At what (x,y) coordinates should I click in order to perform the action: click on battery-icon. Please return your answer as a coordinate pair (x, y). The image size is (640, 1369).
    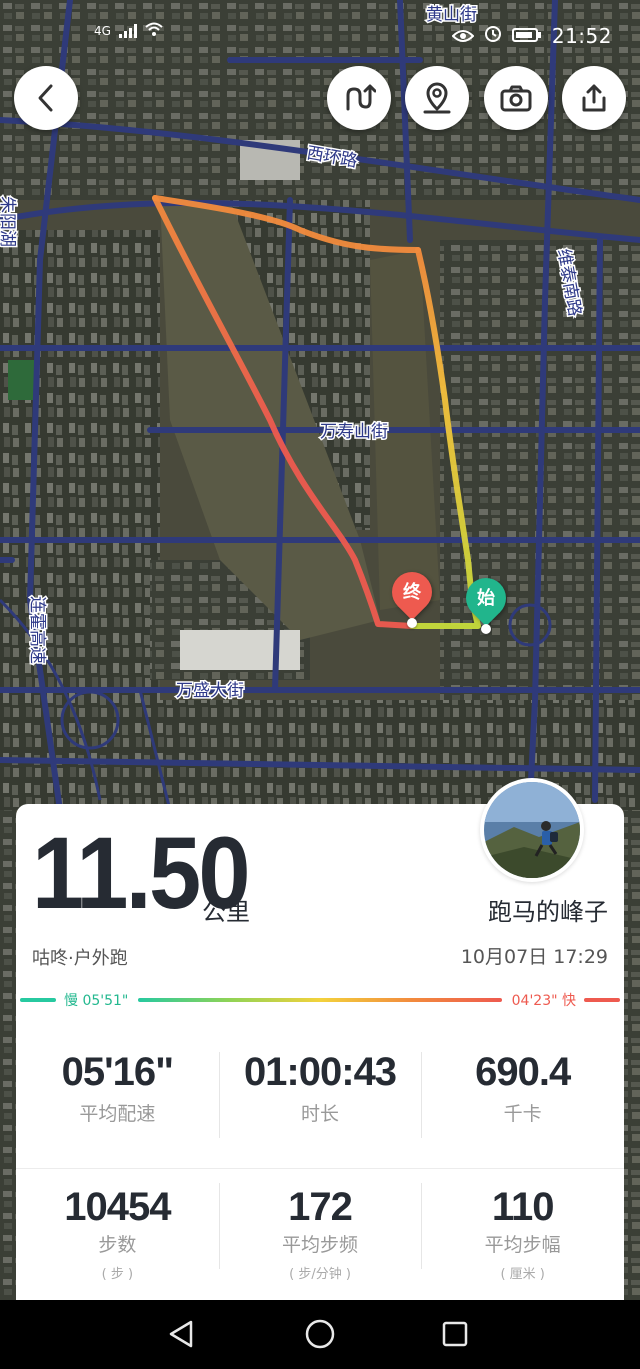
    Looking at the image, I should click on (526, 36).